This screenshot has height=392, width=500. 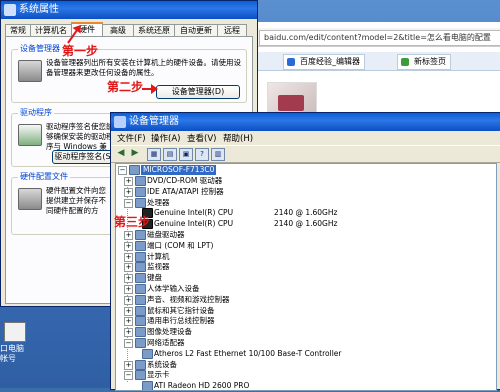 What do you see at coordinates (120, 122) in the screenshot?
I see `device-manager-title-icon` at bounding box center [120, 122].